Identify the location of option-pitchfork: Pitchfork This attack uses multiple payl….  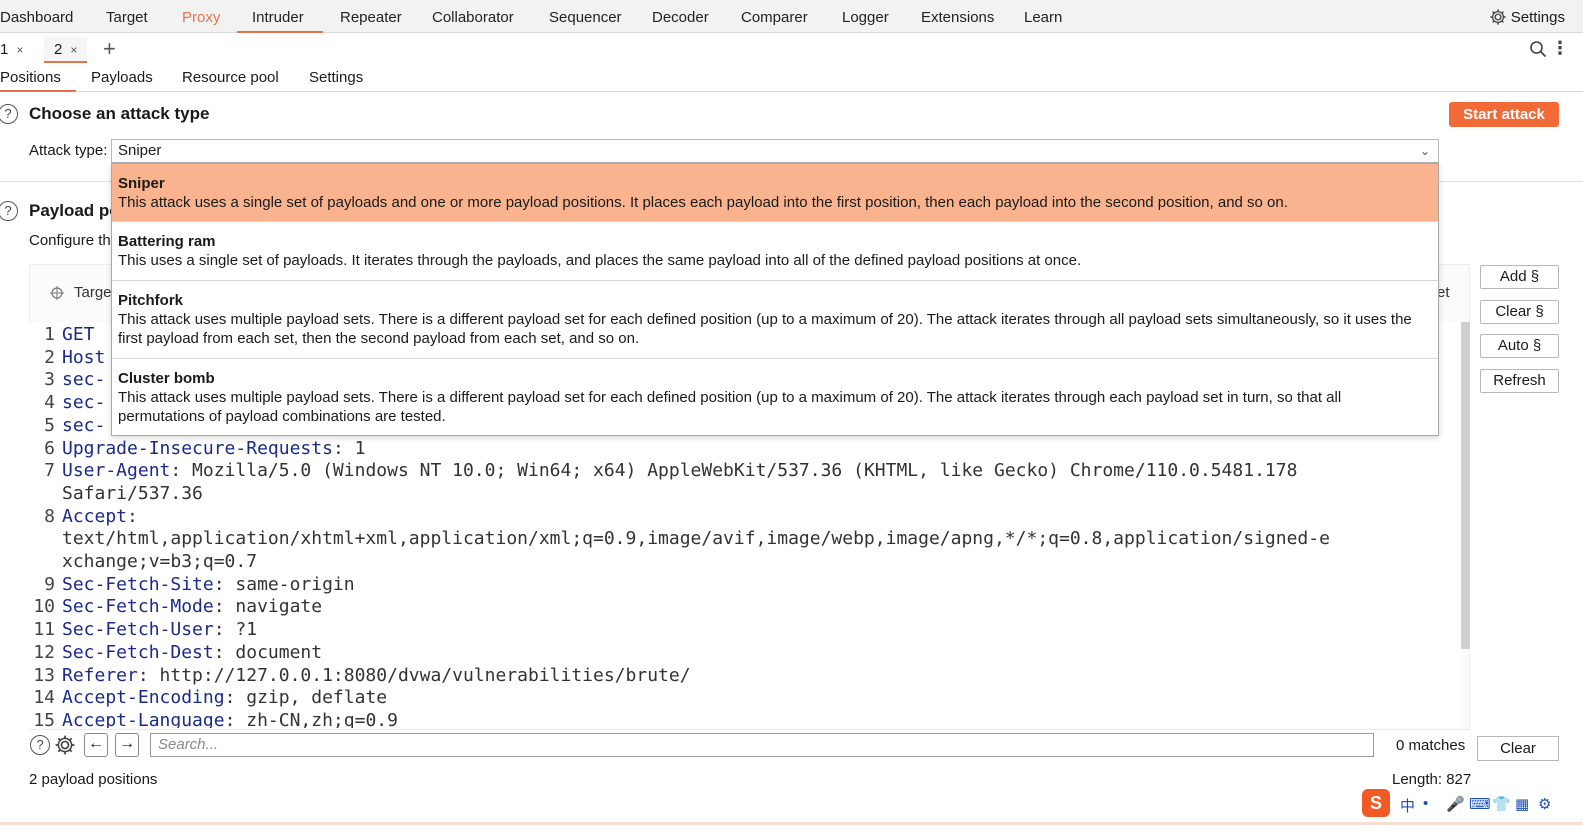
(775, 320).